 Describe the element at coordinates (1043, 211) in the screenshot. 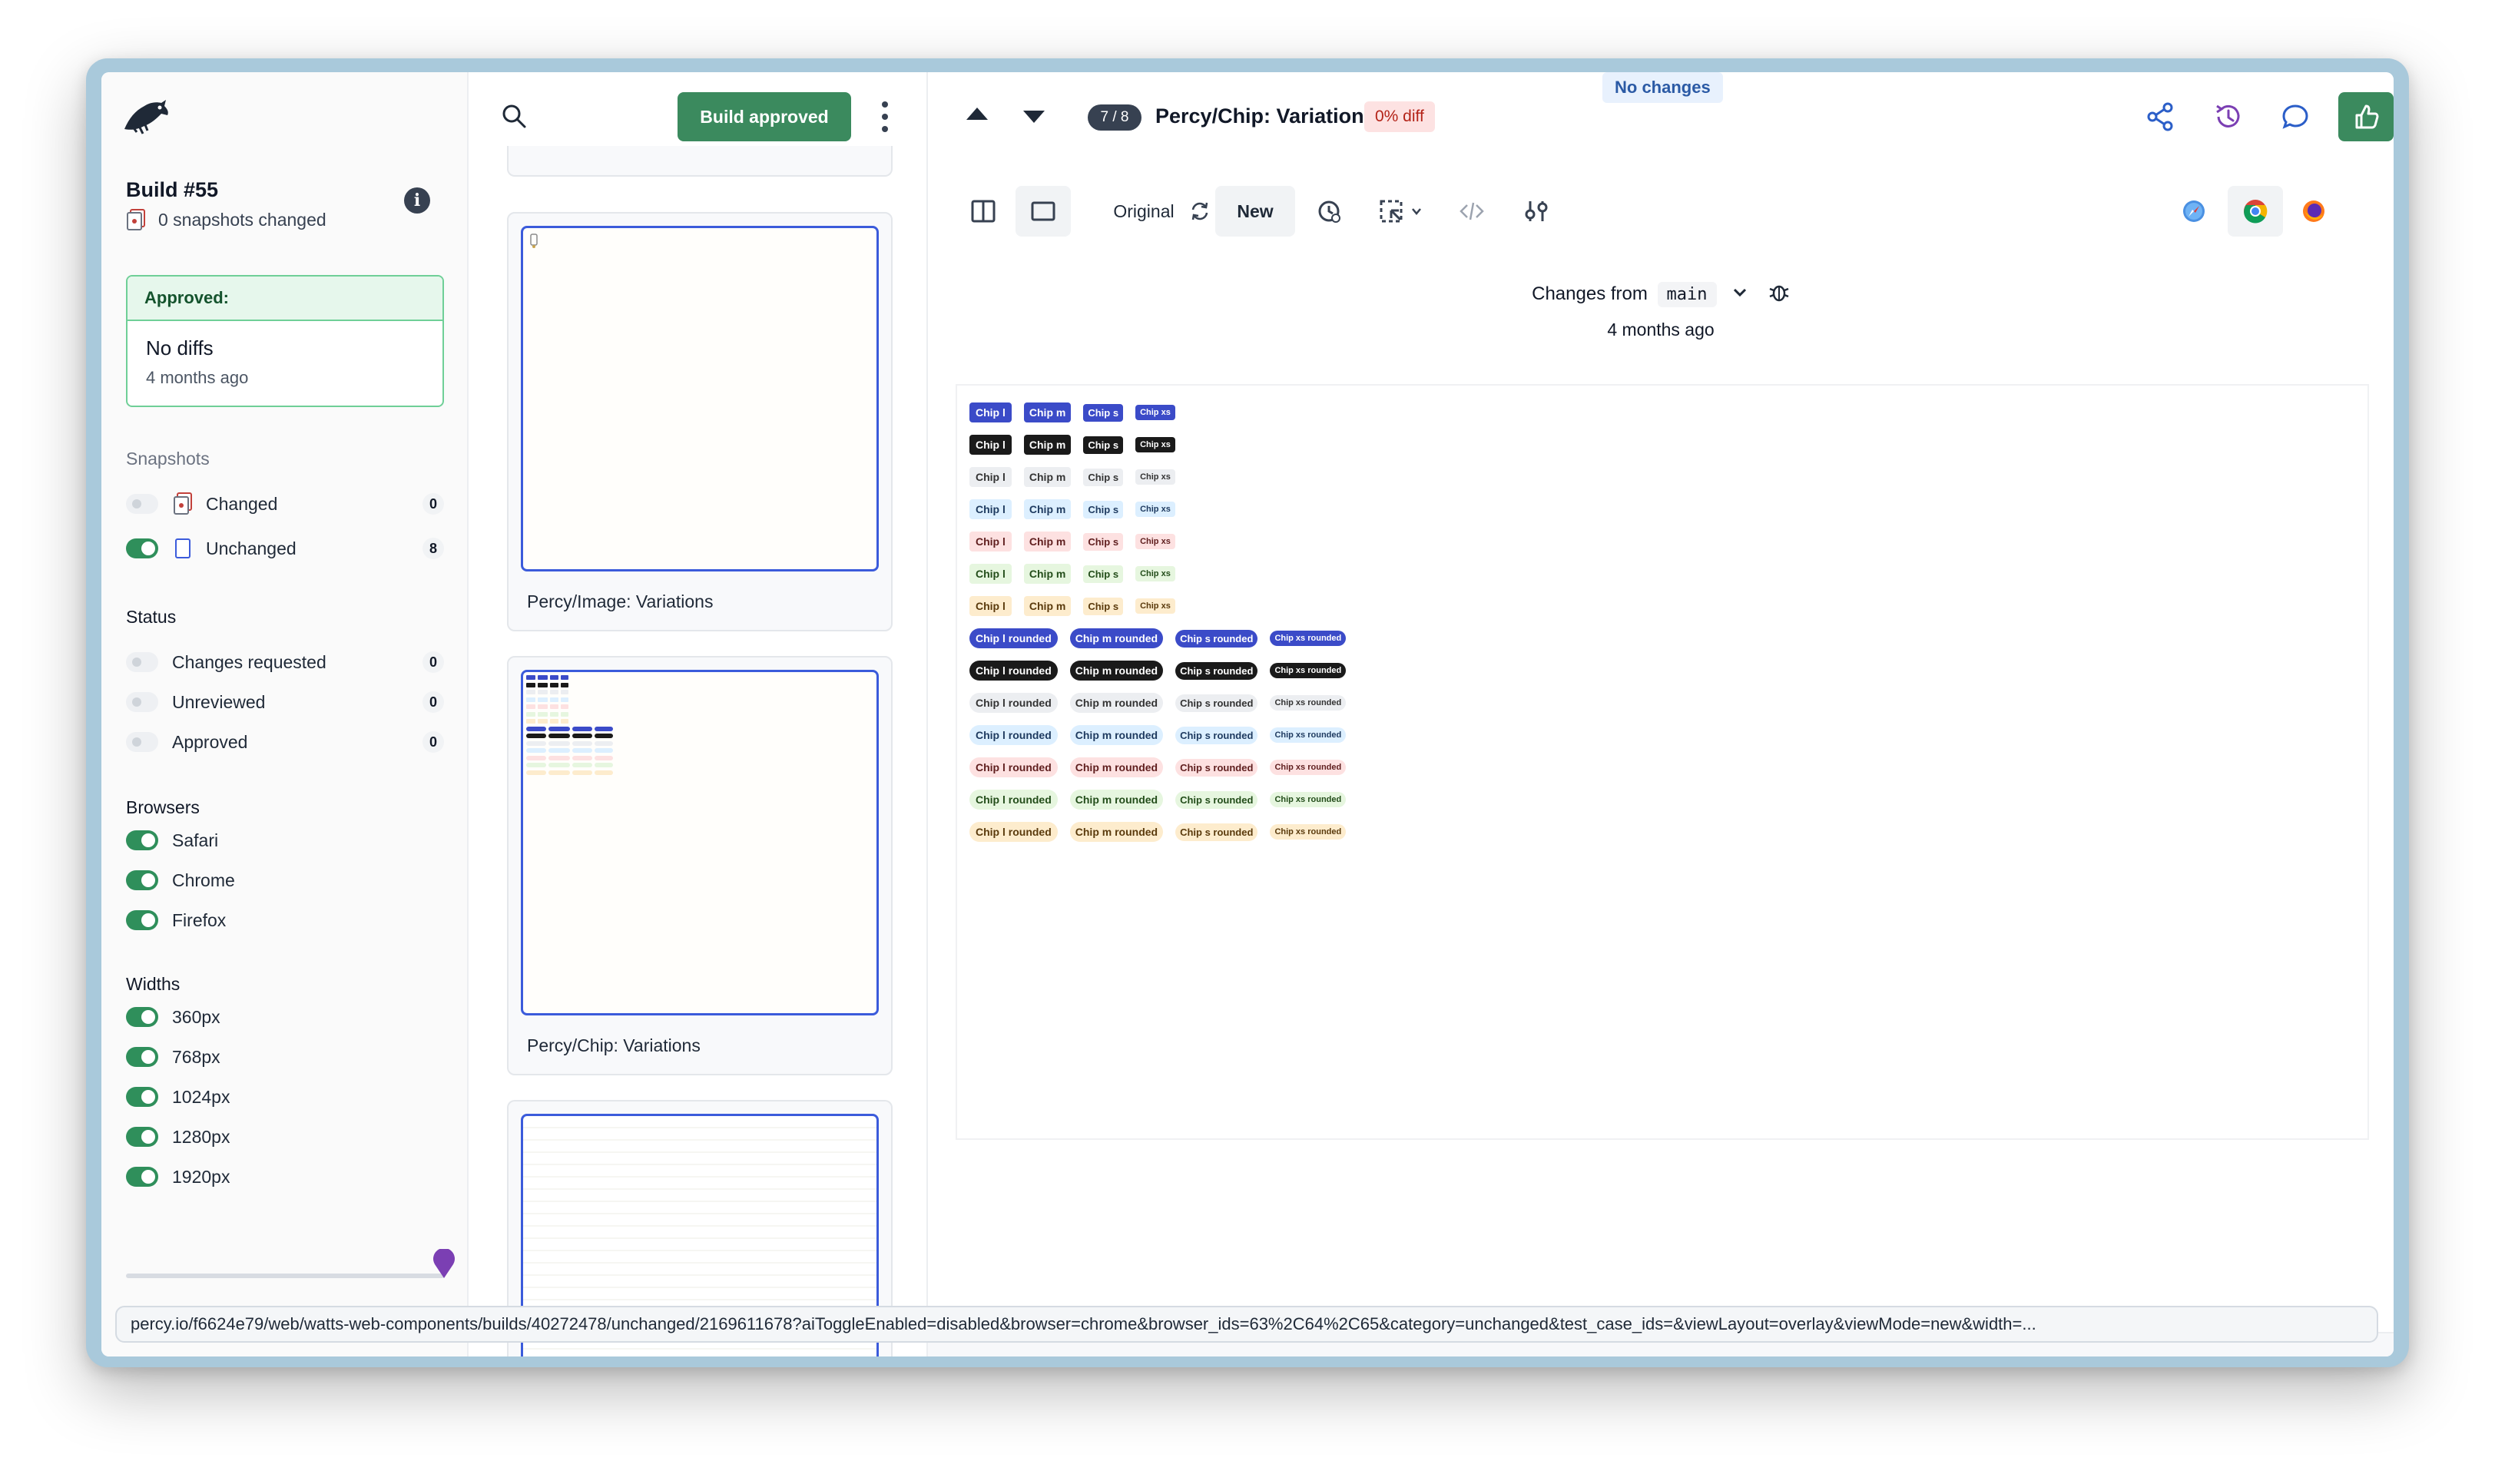

I see `single-view-button` at that location.